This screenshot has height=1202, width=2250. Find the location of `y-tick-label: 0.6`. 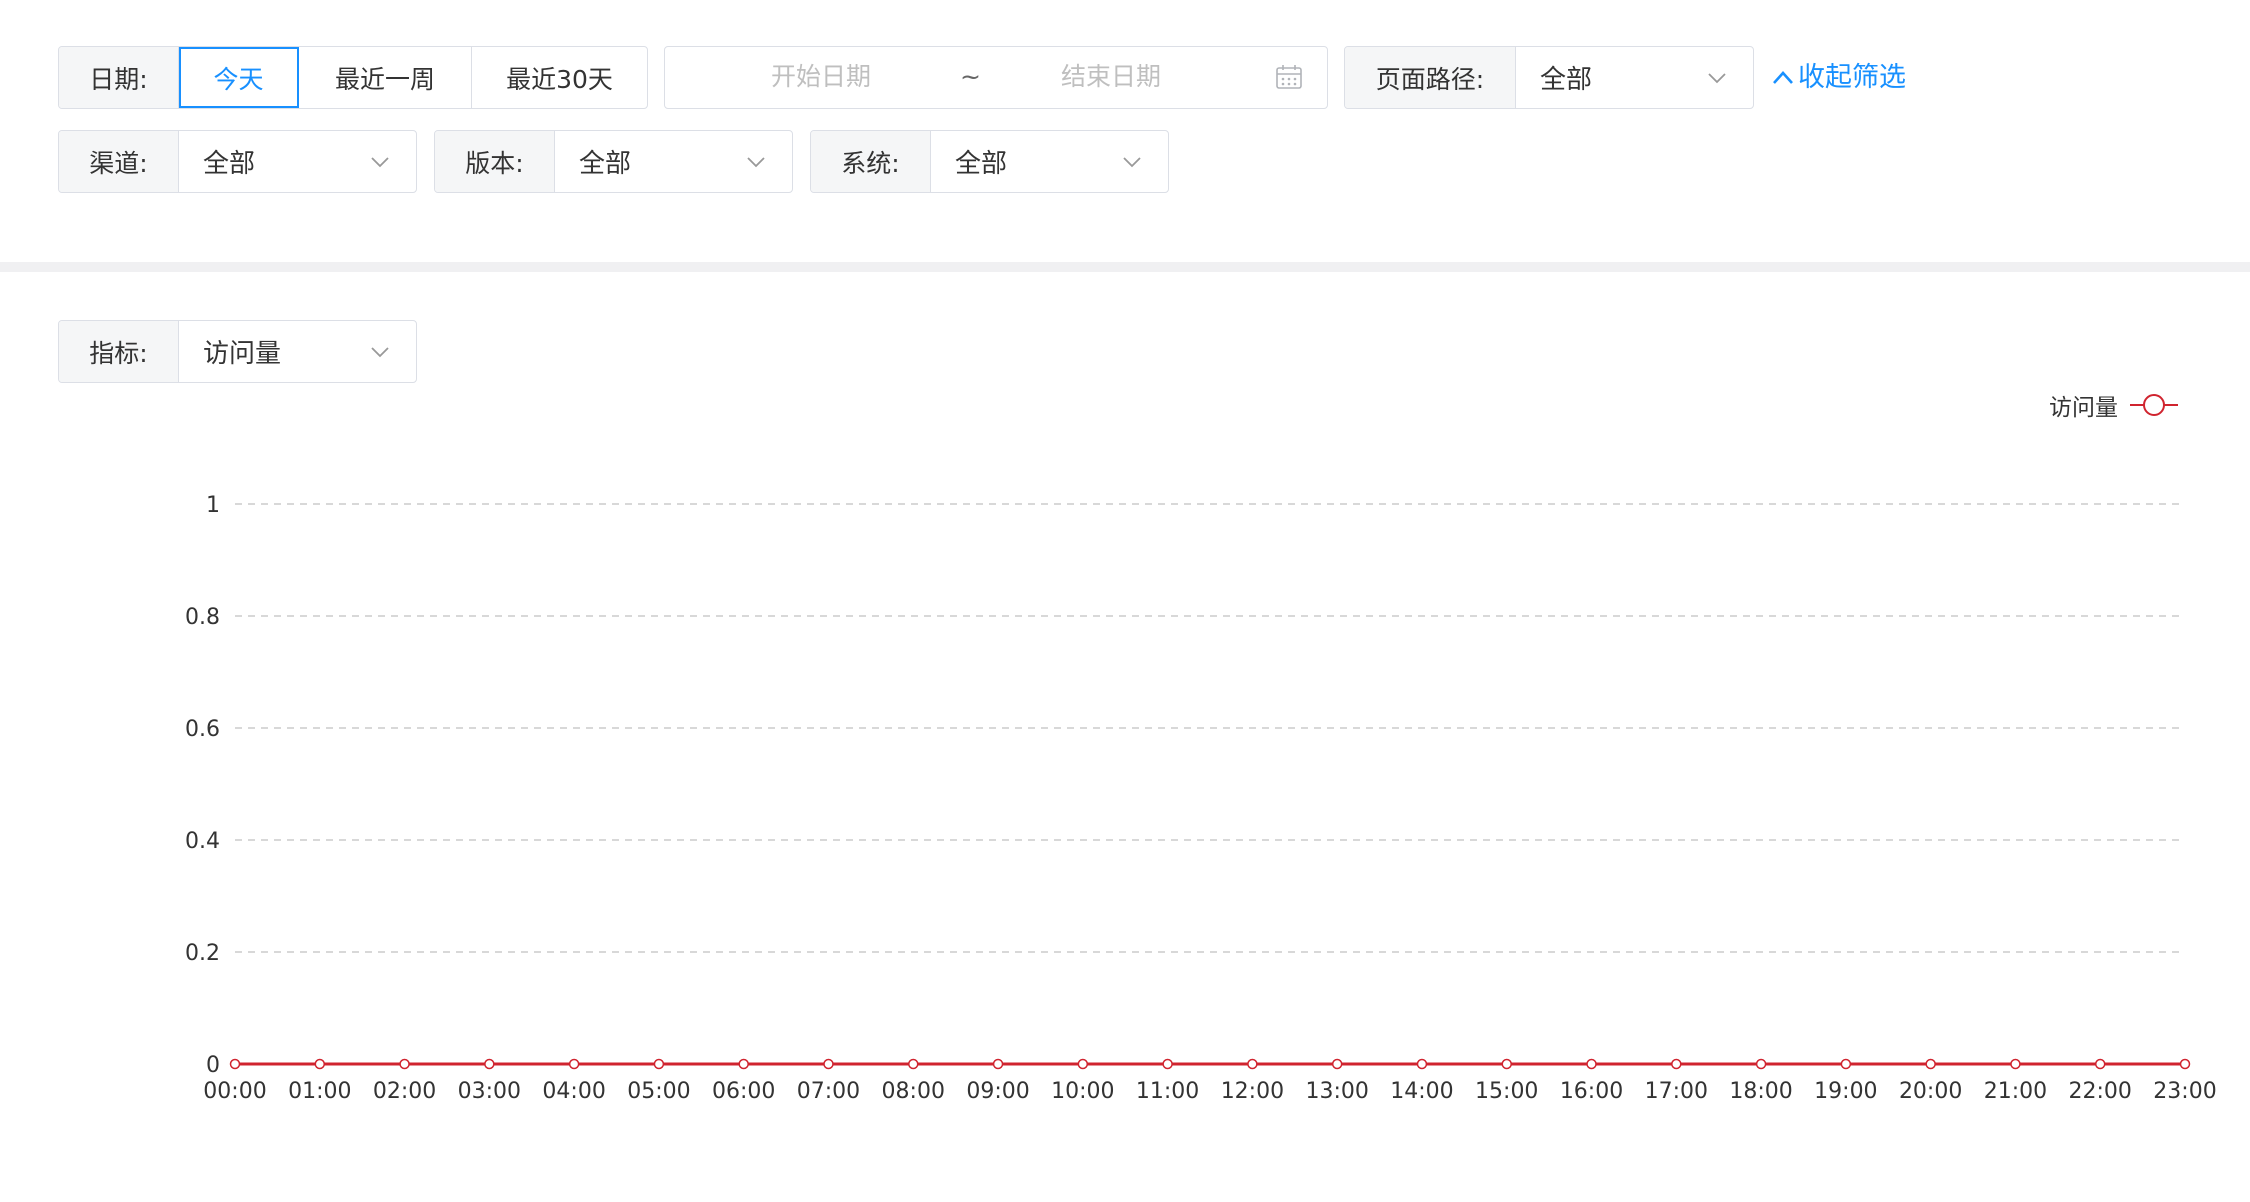

y-tick-label: 0.6 is located at coordinates (202, 729).